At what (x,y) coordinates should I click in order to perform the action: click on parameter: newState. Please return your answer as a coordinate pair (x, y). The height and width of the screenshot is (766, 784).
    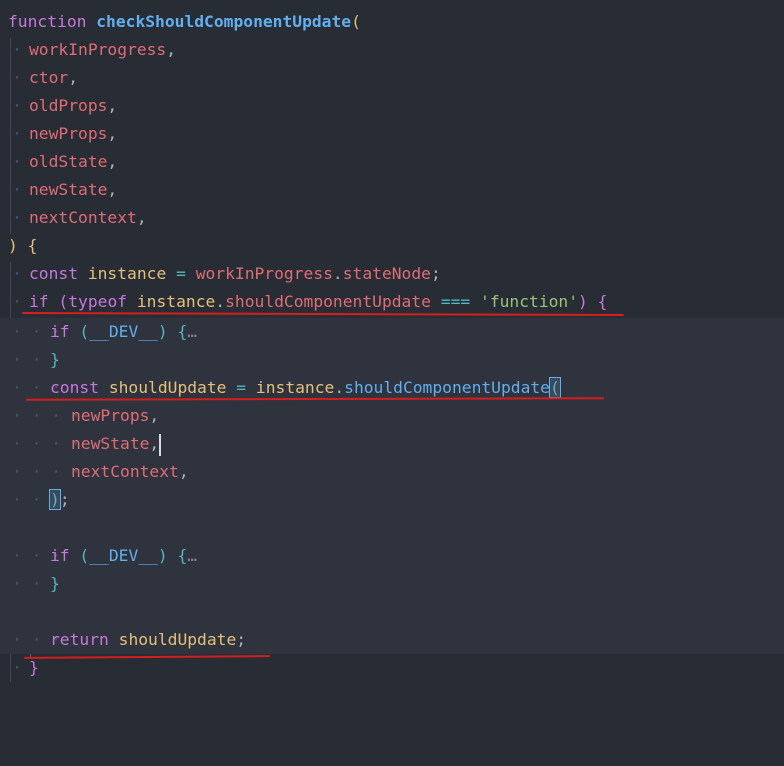
    Looking at the image, I should click on (68, 189).